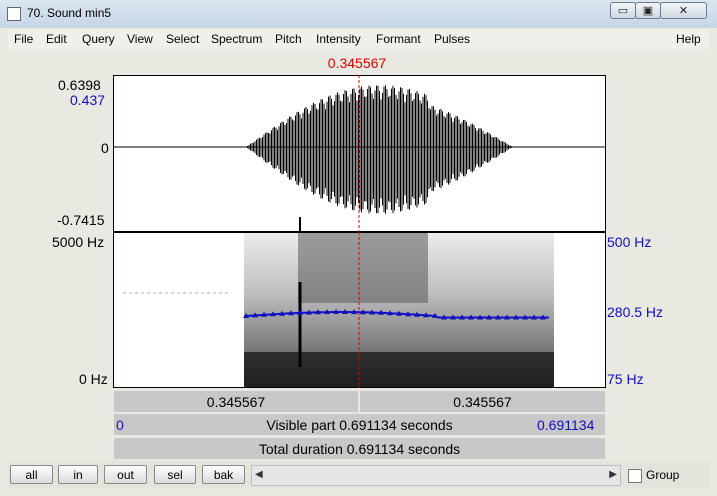  I want to click on menu-formant: Formant, so click(398, 39).